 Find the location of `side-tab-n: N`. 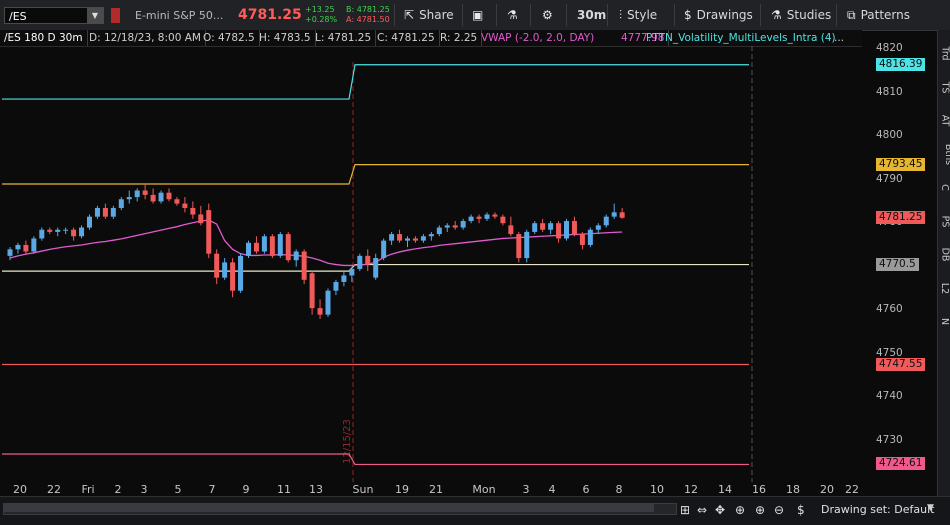

side-tab-n: N is located at coordinates (944, 321).